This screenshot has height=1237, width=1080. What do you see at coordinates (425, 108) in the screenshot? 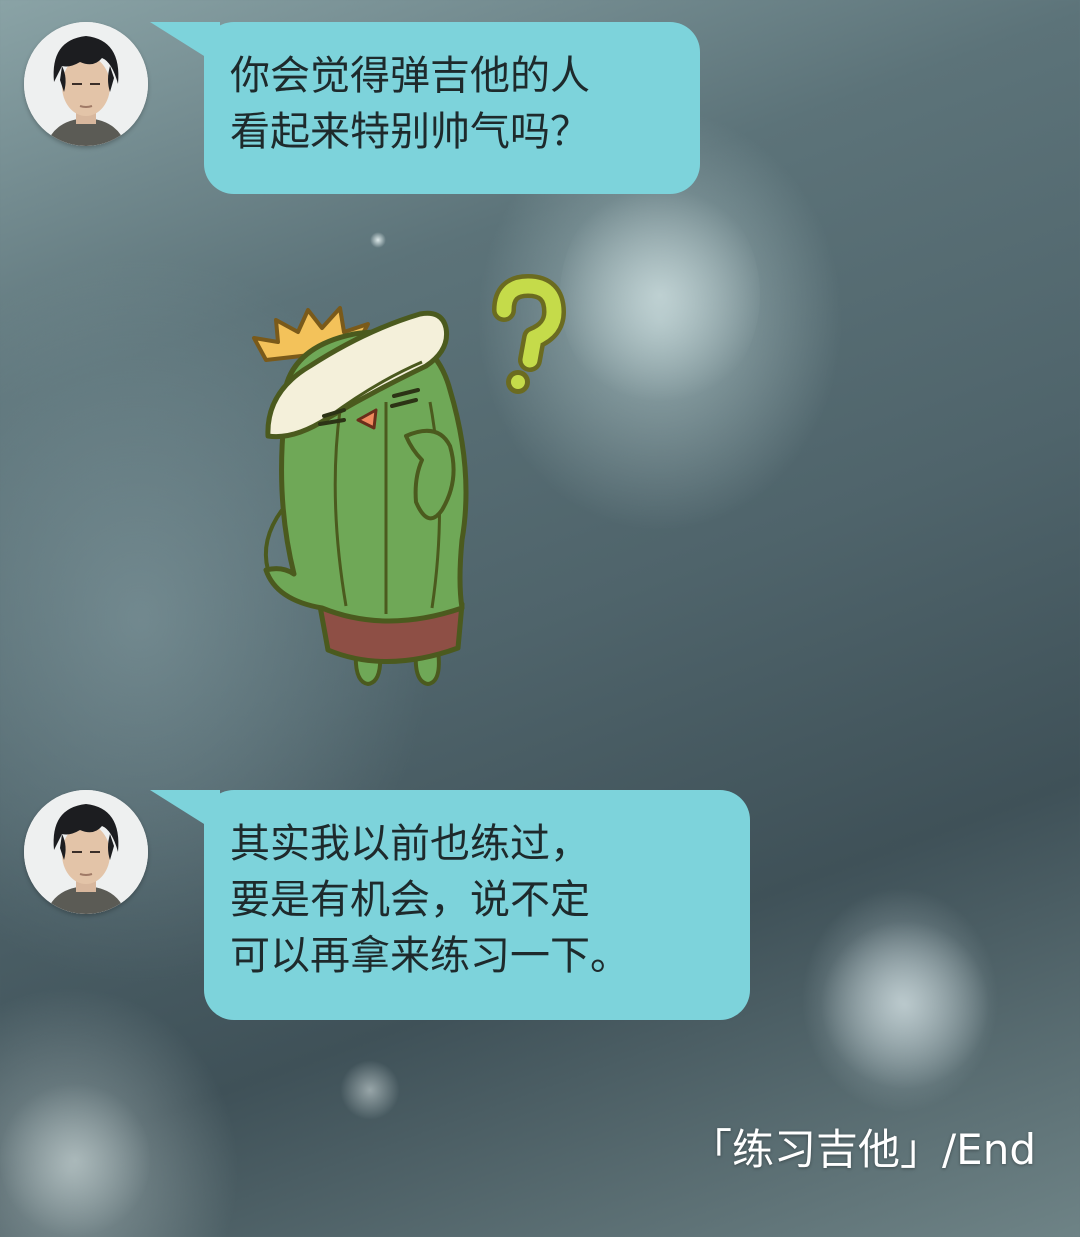
I see `chat-bubble: 你会觉得弹吉他的人 看起来特别帅气吗？` at bounding box center [425, 108].